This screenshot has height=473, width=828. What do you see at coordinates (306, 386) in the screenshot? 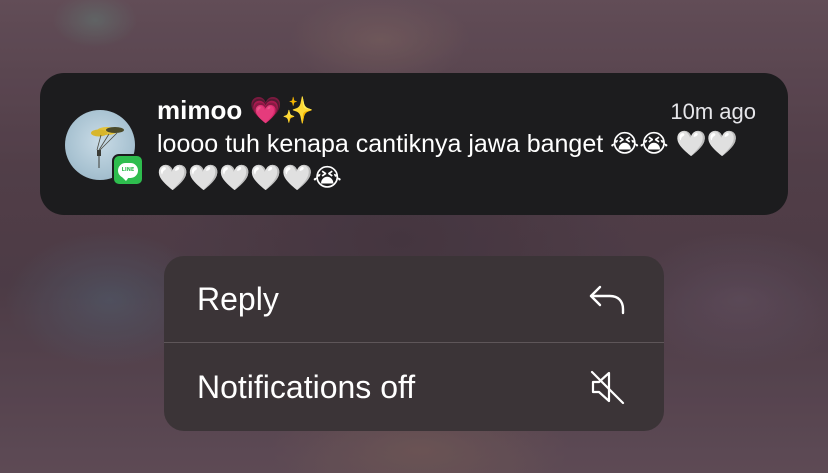
I see `notifications-off-label: Notifications off` at bounding box center [306, 386].